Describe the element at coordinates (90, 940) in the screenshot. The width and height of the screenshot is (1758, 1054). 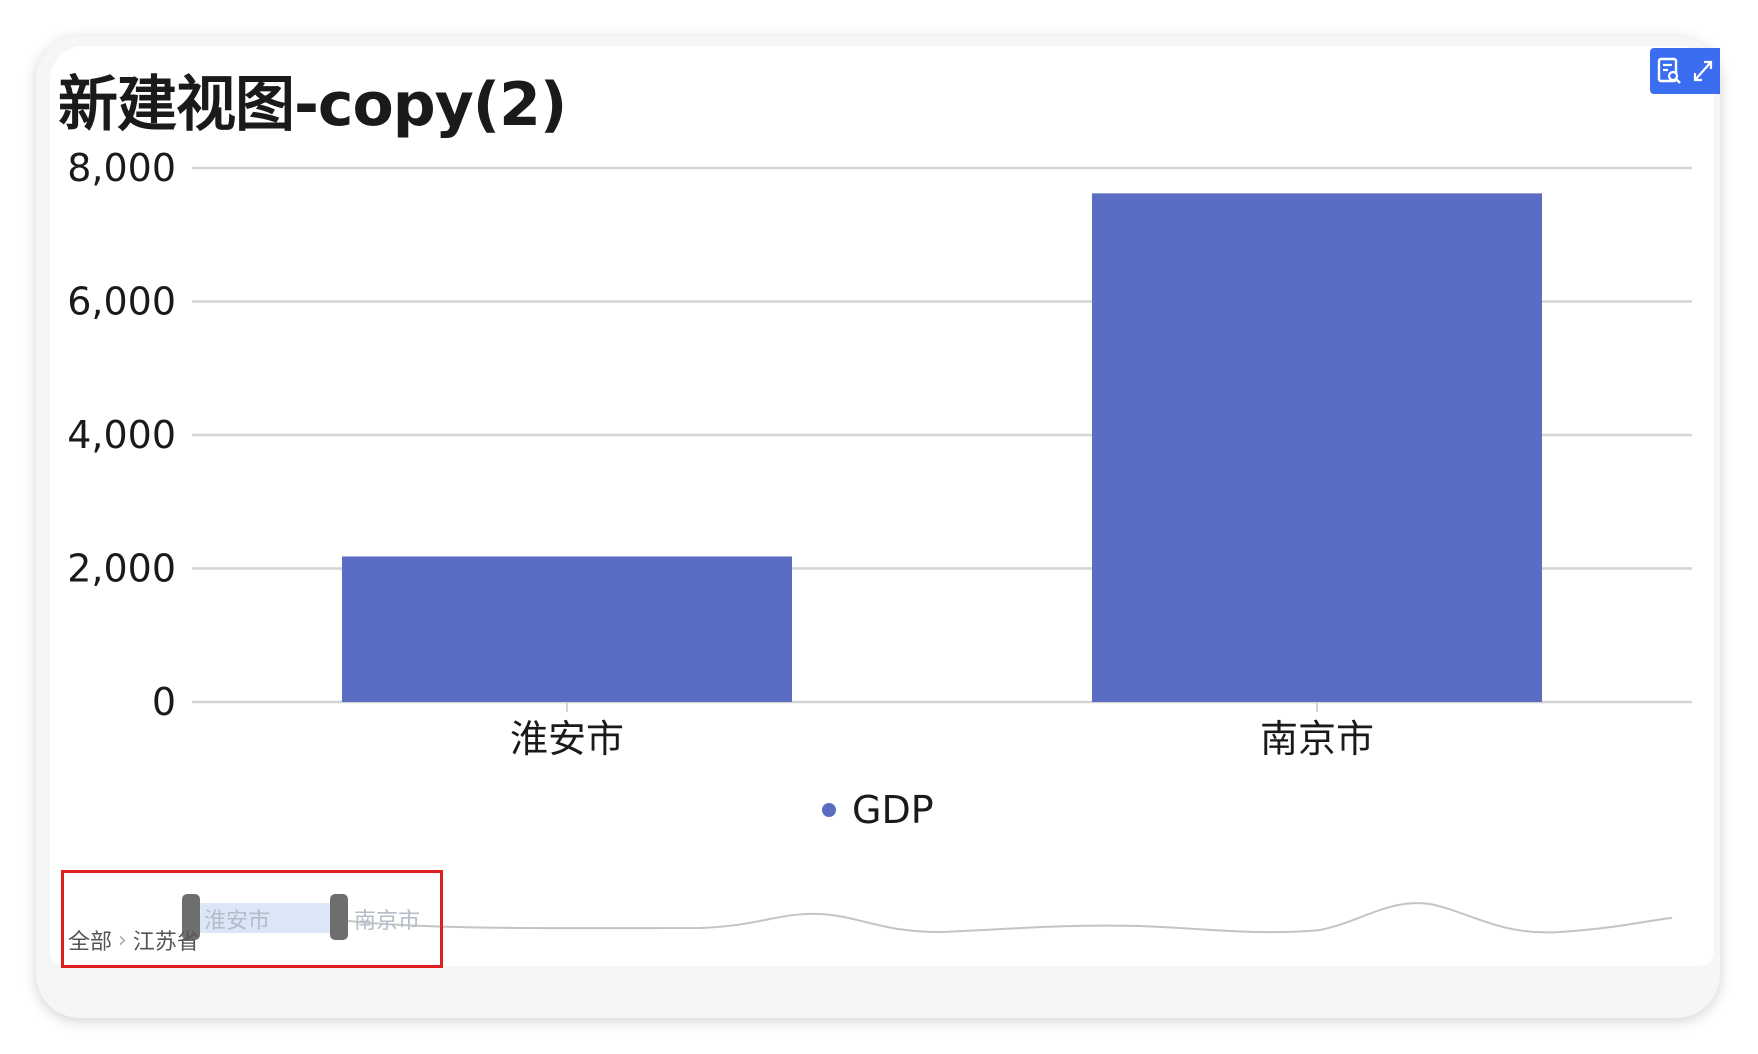
I see `breadcrumb-item-all: 全部` at that location.